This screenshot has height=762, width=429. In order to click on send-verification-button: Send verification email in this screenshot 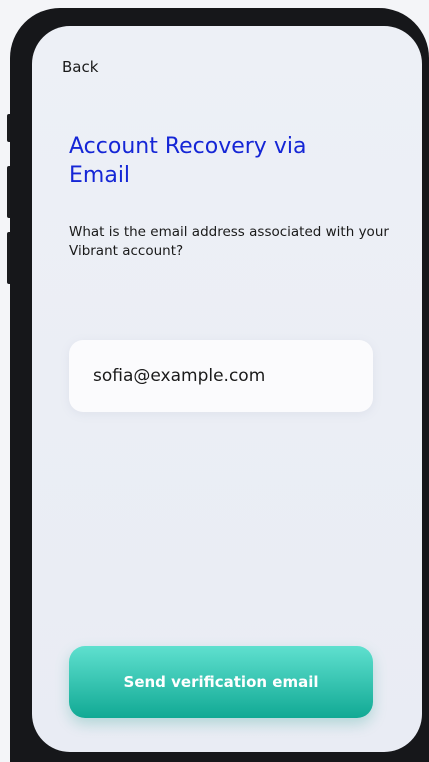, I will do `click(221, 682)`.